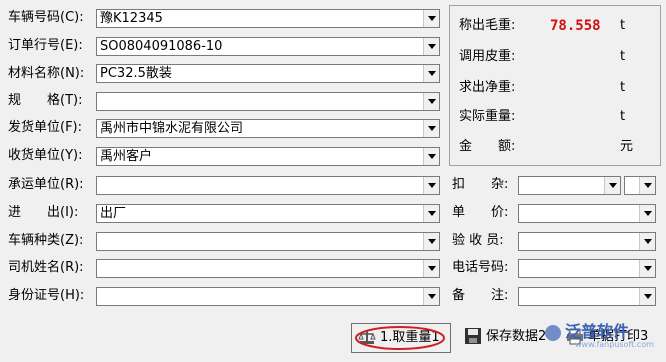 The height and width of the screenshot is (362, 666). What do you see at coordinates (487, 56) in the screenshot?
I see `tare-weight-label: 调用皮重:` at bounding box center [487, 56].